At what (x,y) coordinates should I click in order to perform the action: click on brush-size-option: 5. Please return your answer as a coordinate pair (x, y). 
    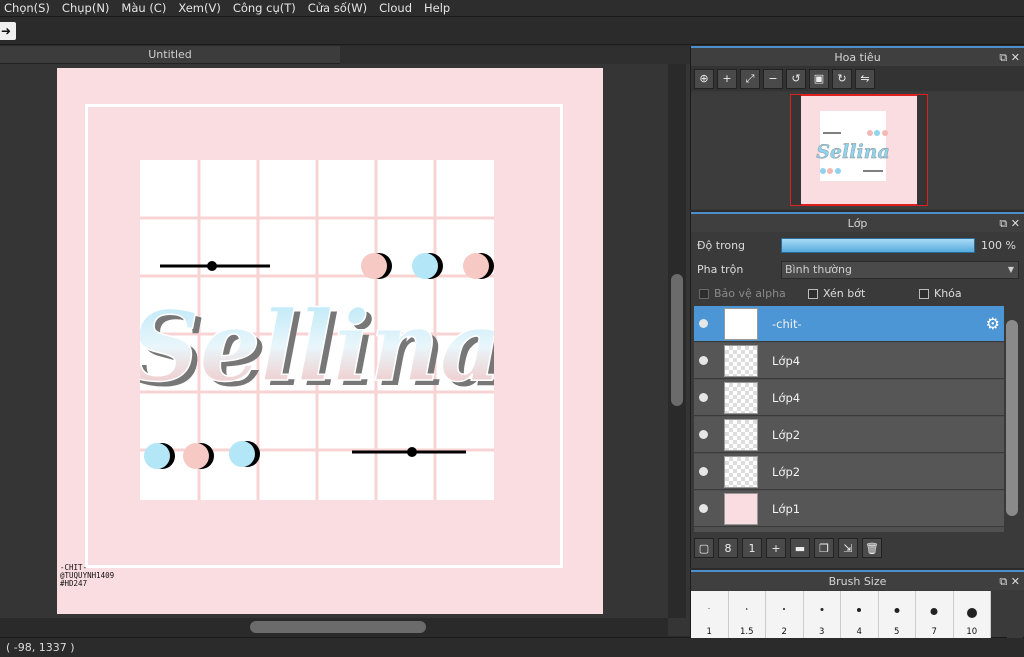
    Looking at the image, I should click on (897, 614).